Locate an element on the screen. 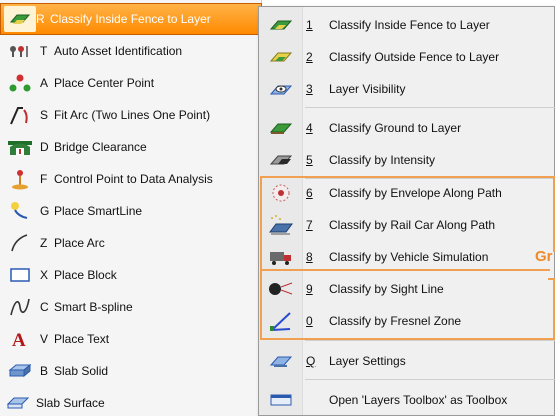  submenu-item-5: 5 Classify by Intensity is located at coordinates (407, 160).